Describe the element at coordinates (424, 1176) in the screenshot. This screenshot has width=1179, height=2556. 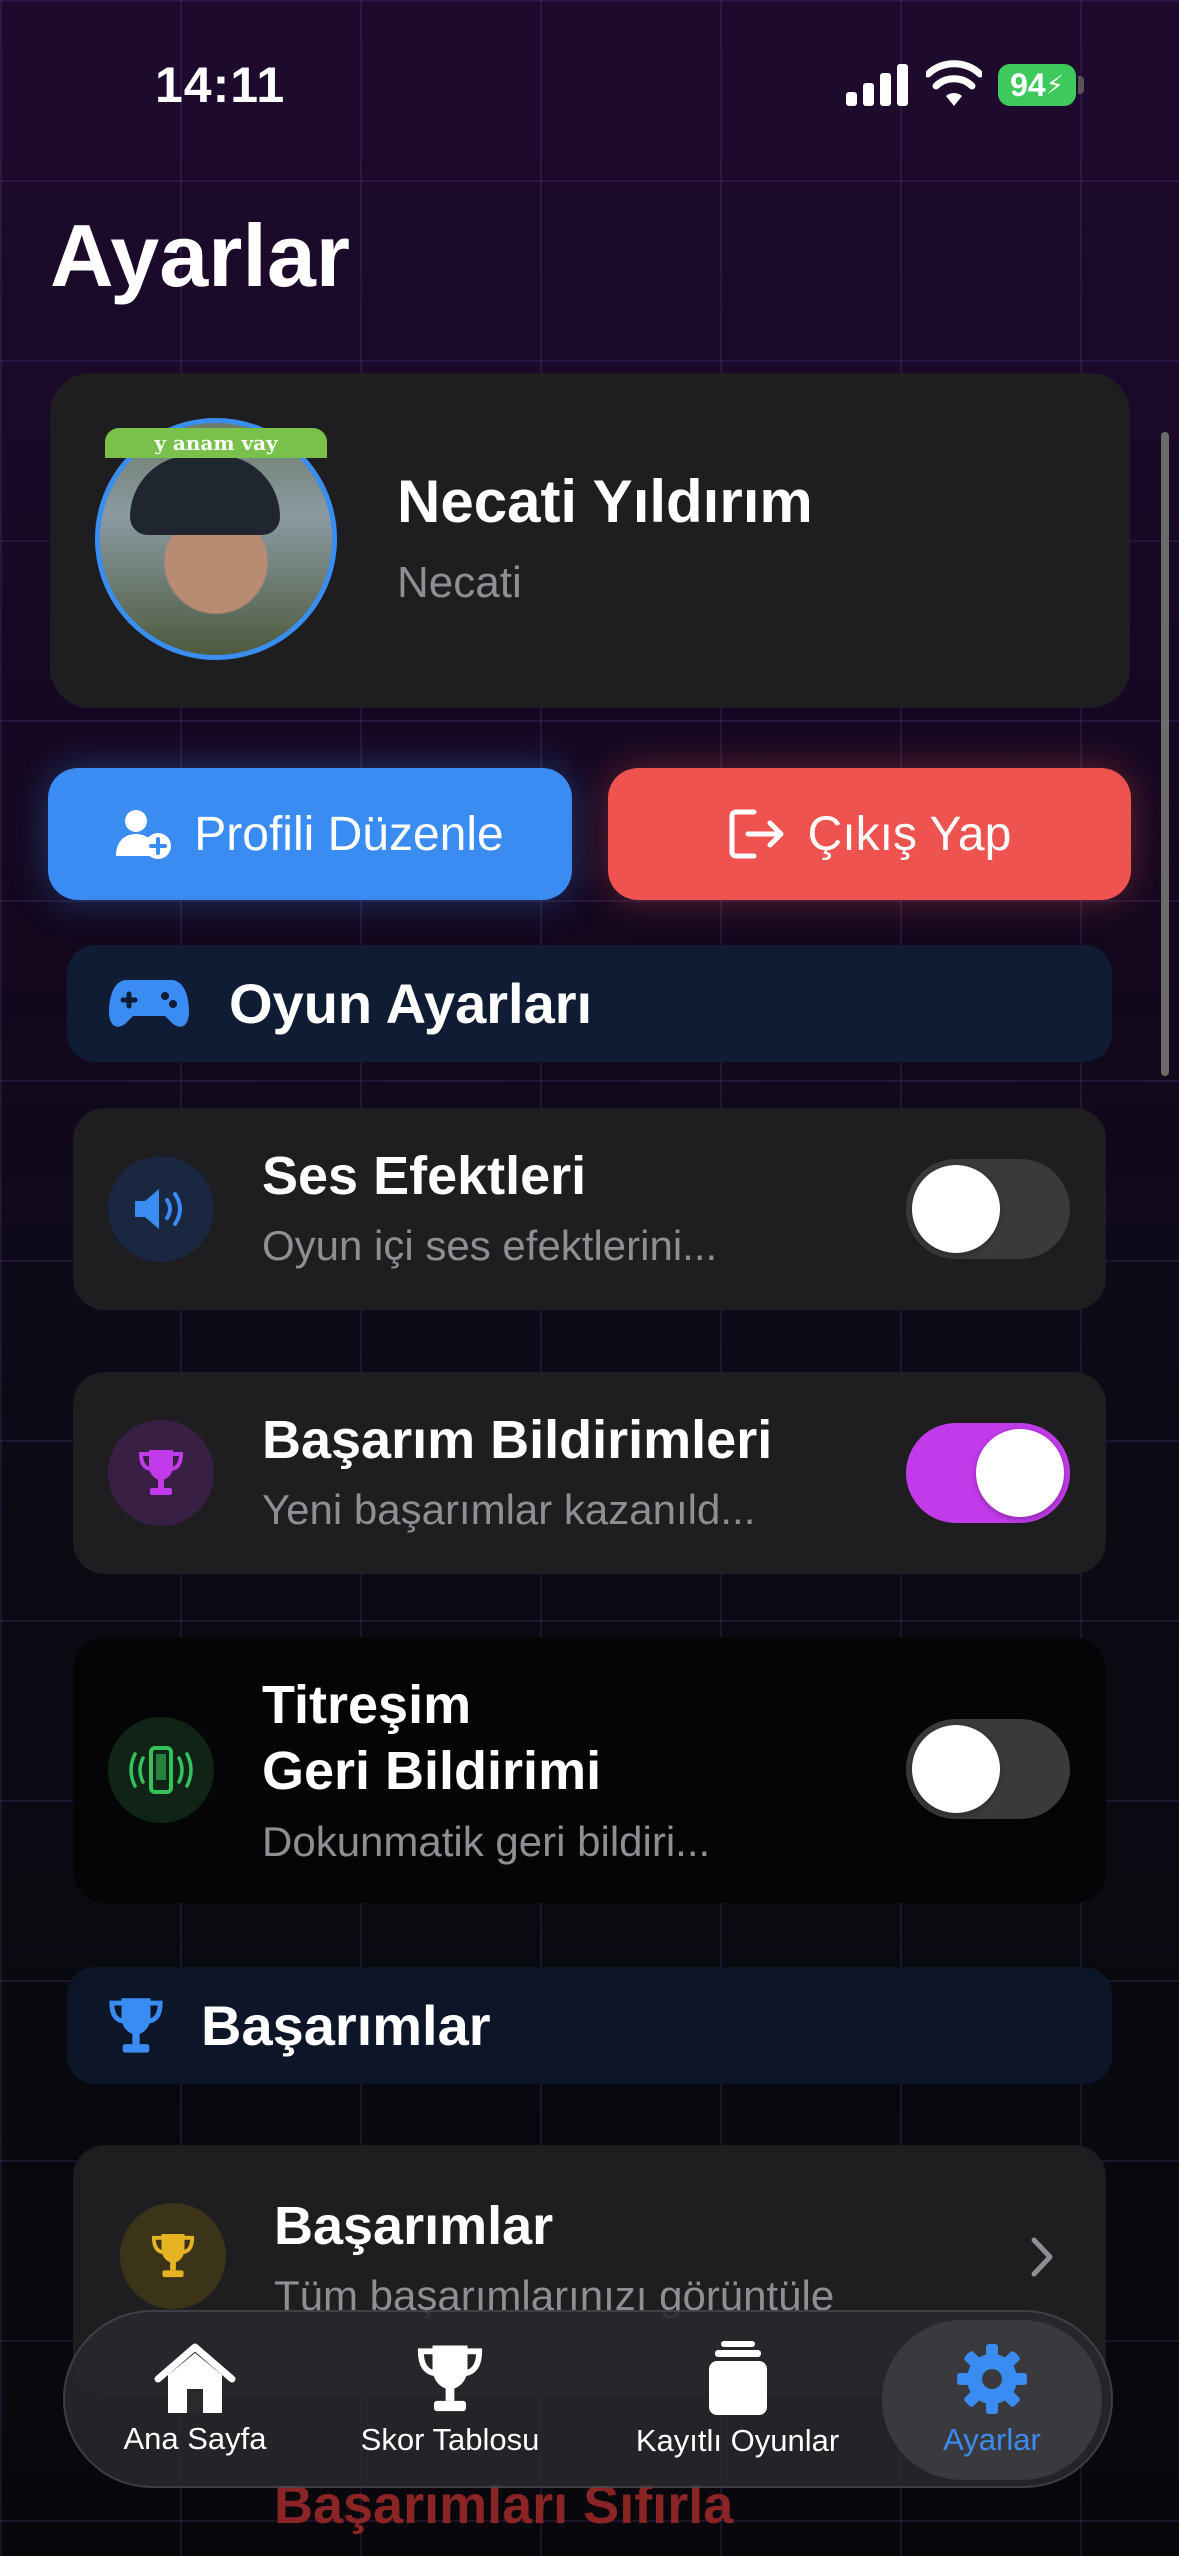
I see `setting-title-sound-effects: Ses Efektleri` at that location.